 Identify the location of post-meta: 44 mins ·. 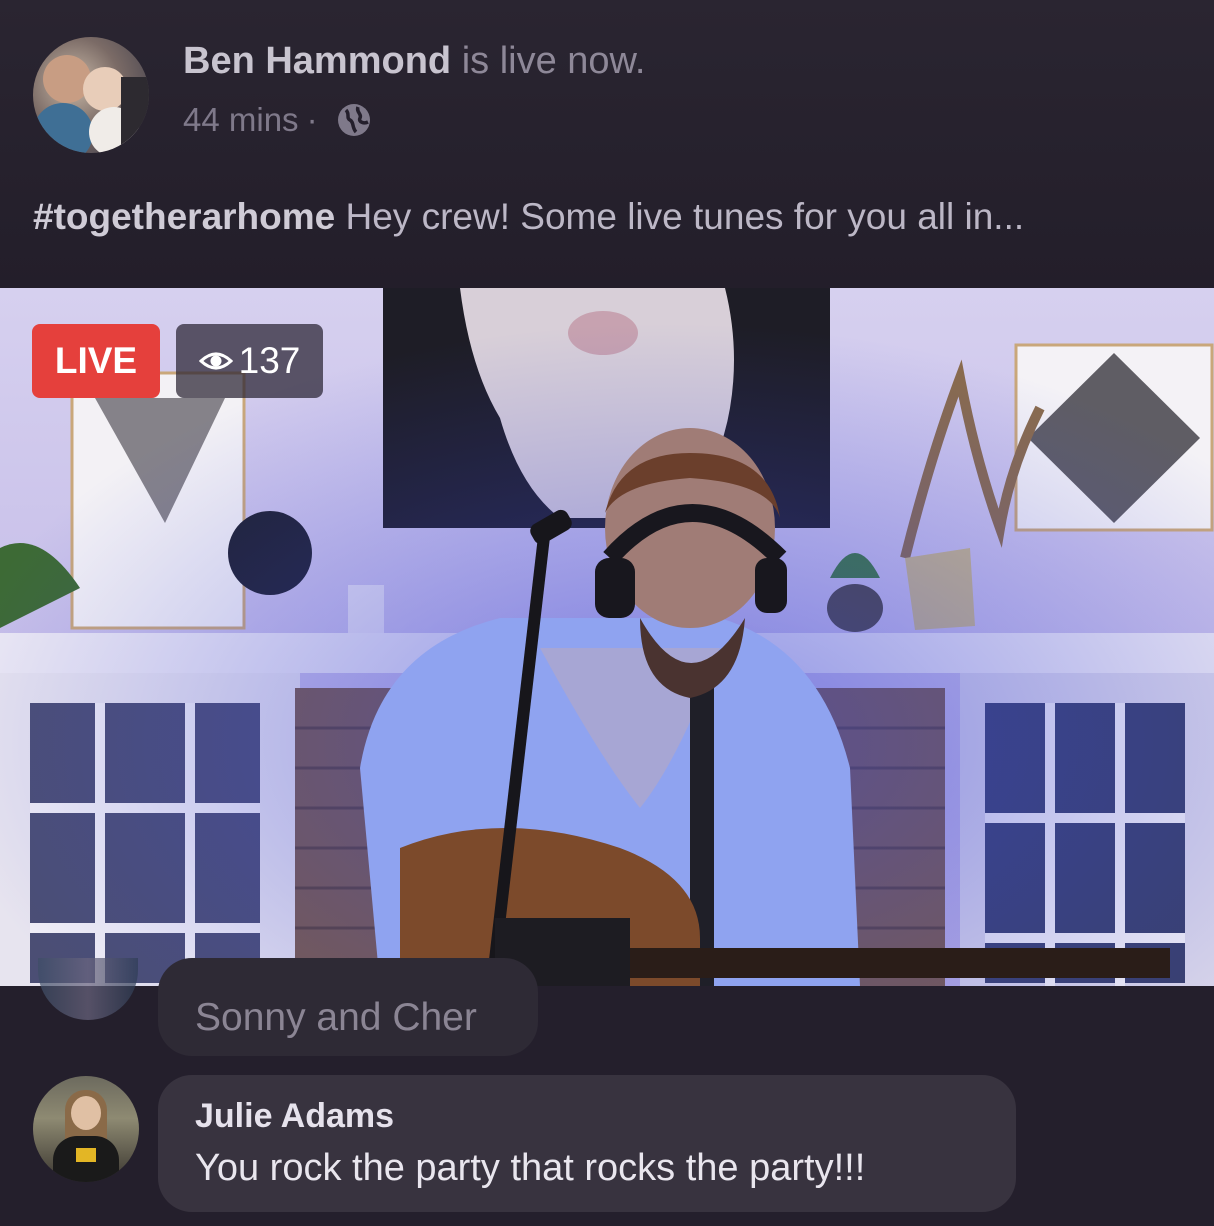
(277, 120).